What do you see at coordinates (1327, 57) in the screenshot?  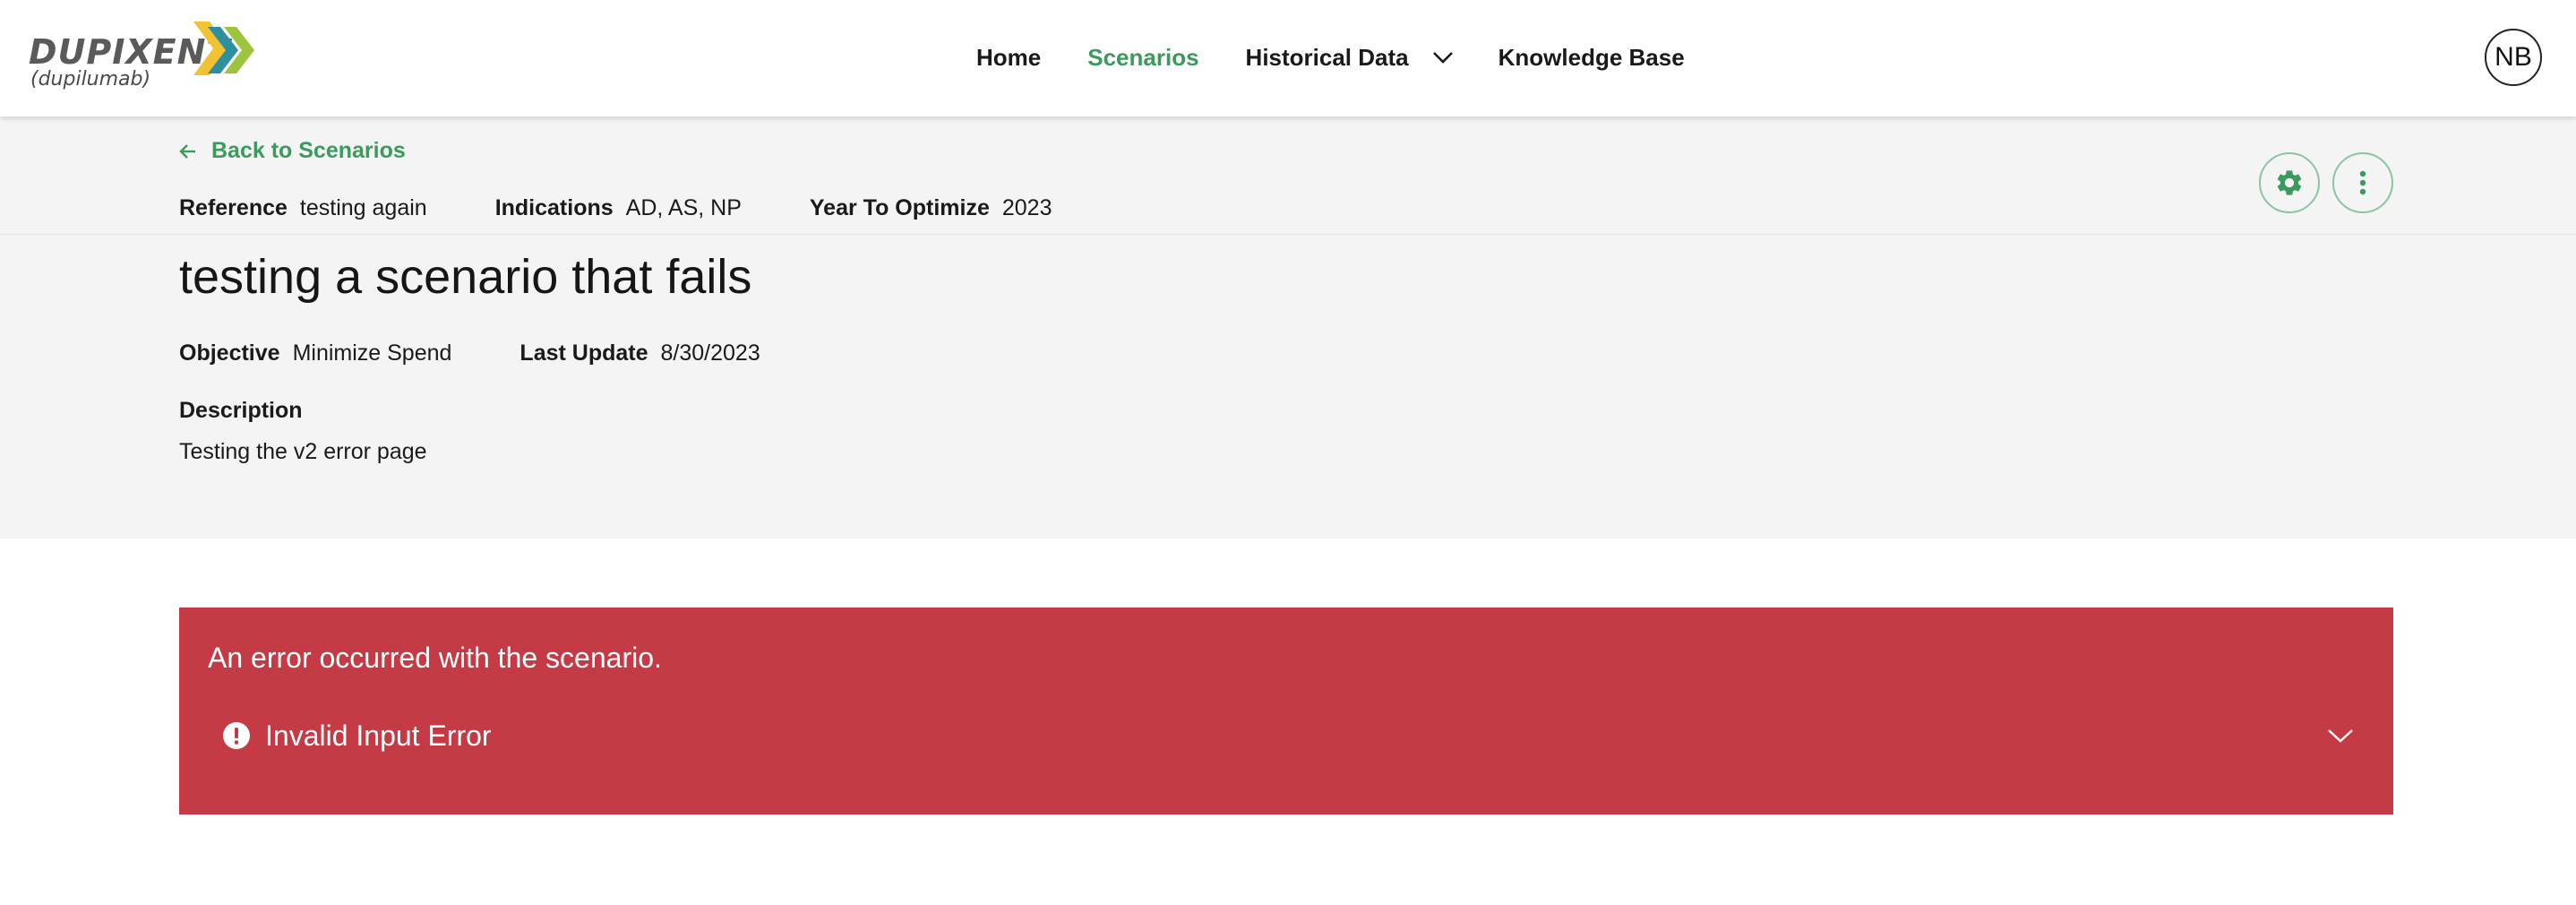 I see `nav-historical-data-label: Historical Data` at bounding box center [1327, 57].